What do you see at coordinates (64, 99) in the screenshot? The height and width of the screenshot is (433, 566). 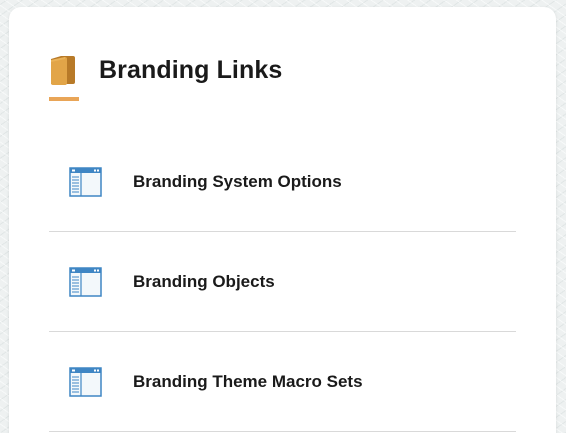 I see `title-underline` at bounding box center [64, 99].